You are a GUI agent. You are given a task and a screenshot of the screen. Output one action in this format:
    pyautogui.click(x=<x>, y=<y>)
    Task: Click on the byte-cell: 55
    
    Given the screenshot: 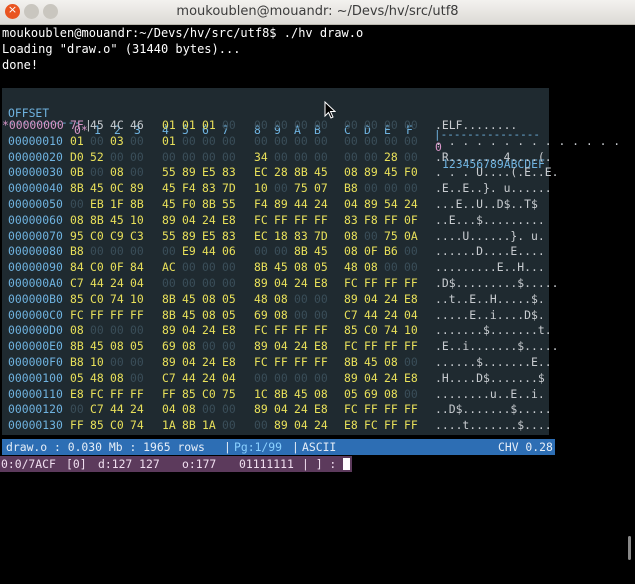 What is the action you would take?
    pyautogui.click(x=171, y=237)
    